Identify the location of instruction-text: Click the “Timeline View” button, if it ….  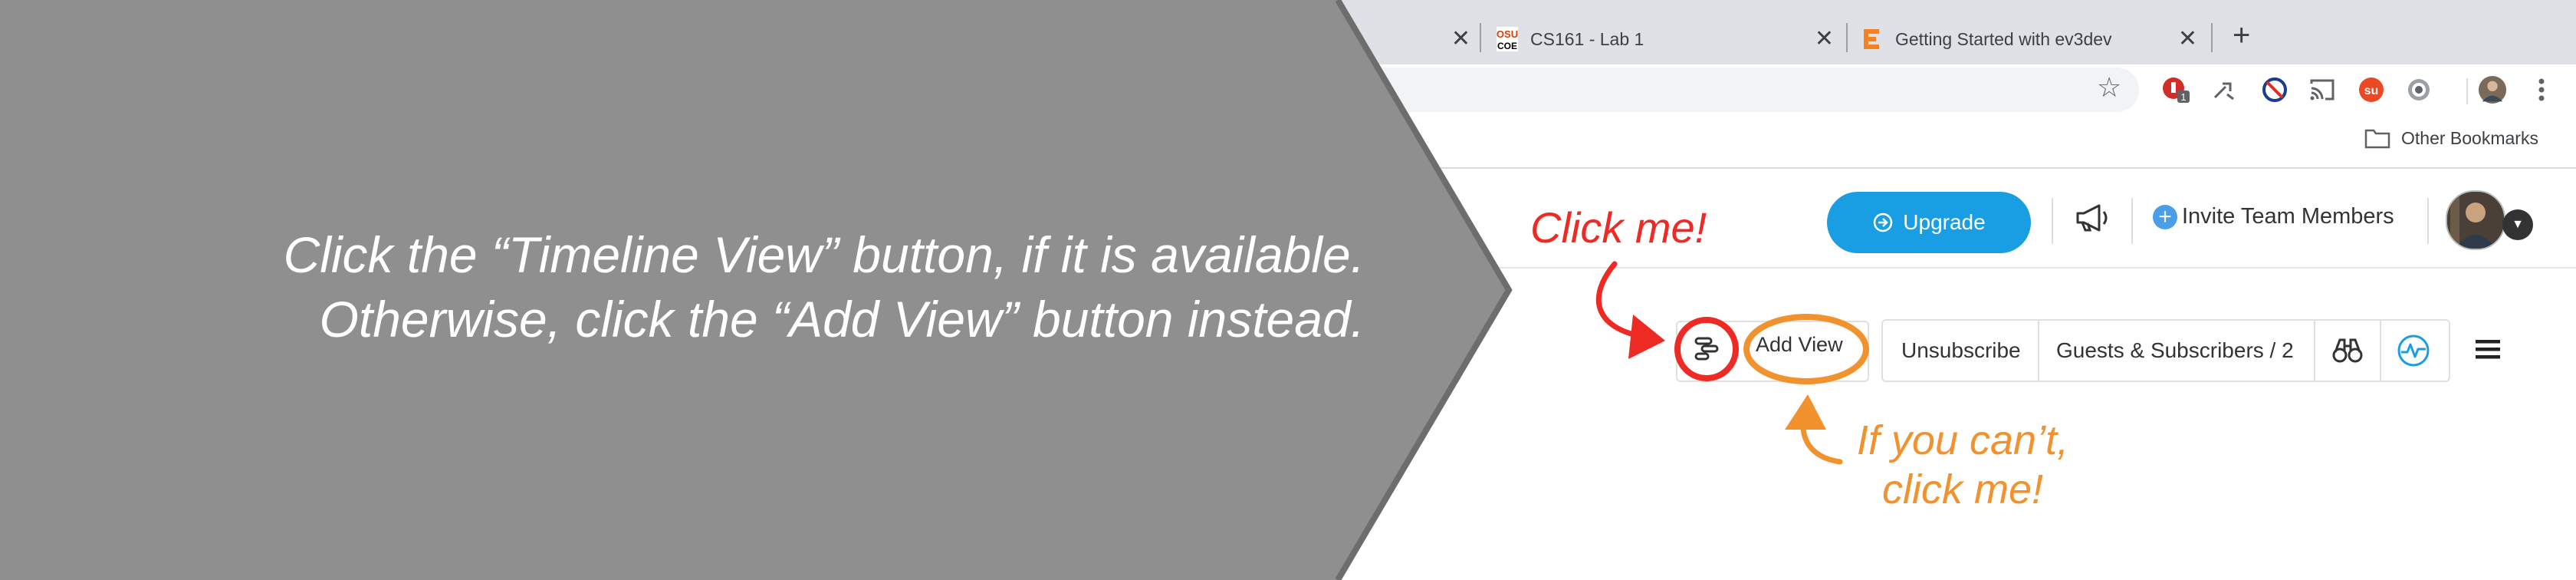
(683, 286).